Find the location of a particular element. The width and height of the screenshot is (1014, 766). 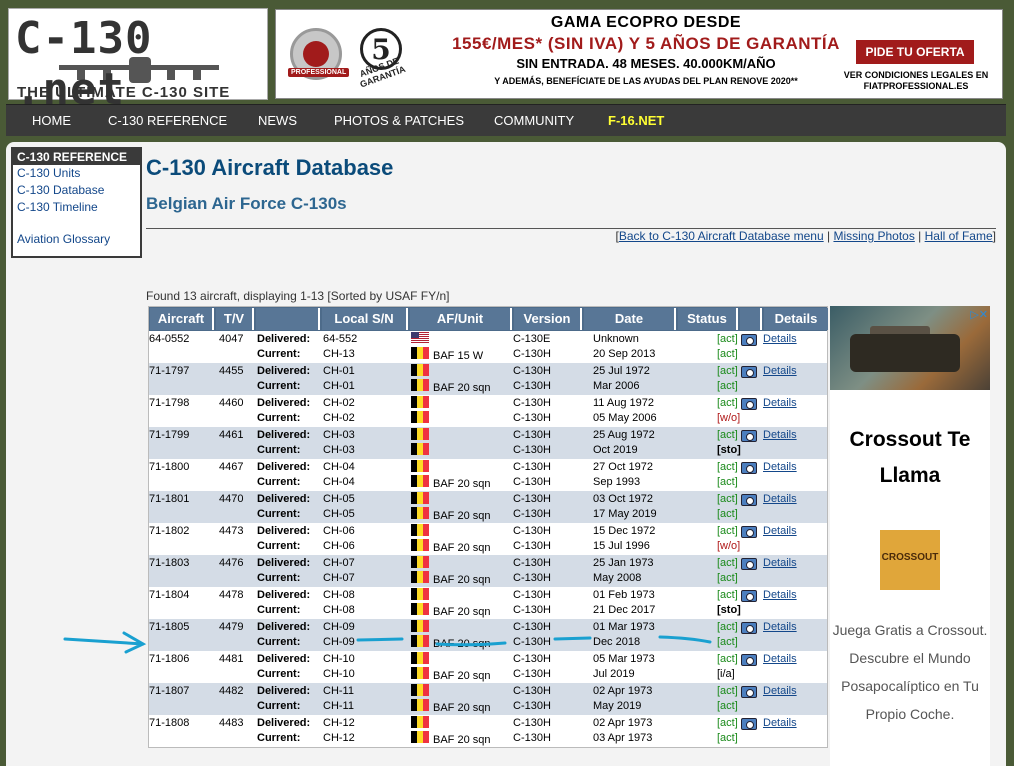

current-sn: CH-02 is located at coordinates (339, 418).